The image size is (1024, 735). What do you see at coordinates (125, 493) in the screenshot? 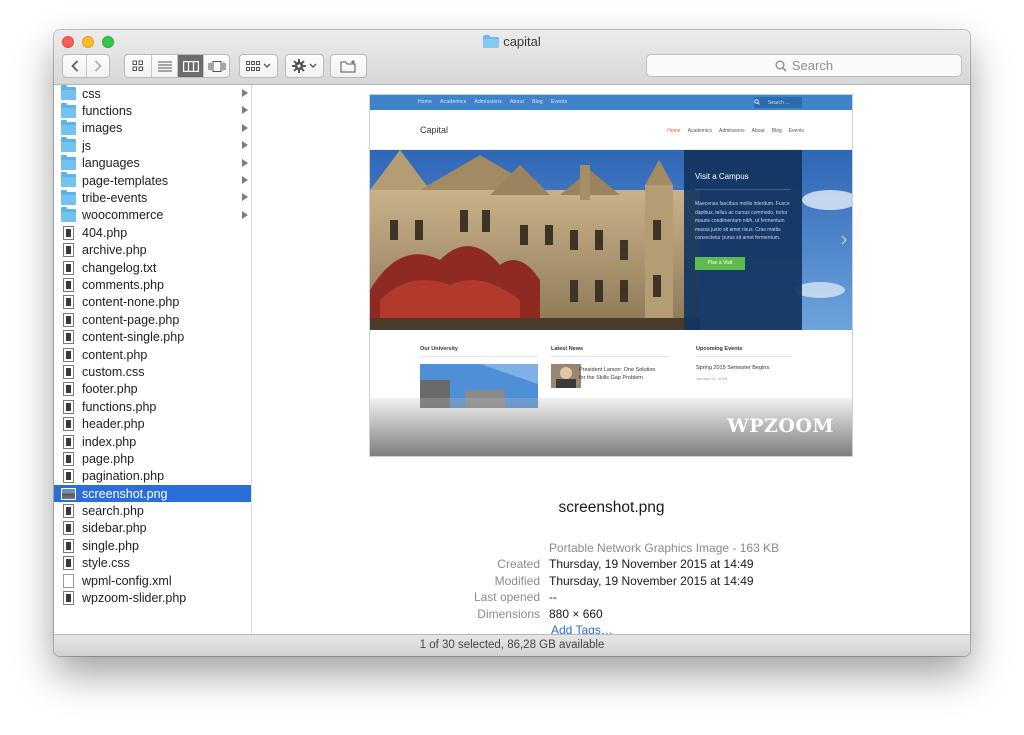
I see `file-row-label: screenshot.png` at bounding box center [125, 493].